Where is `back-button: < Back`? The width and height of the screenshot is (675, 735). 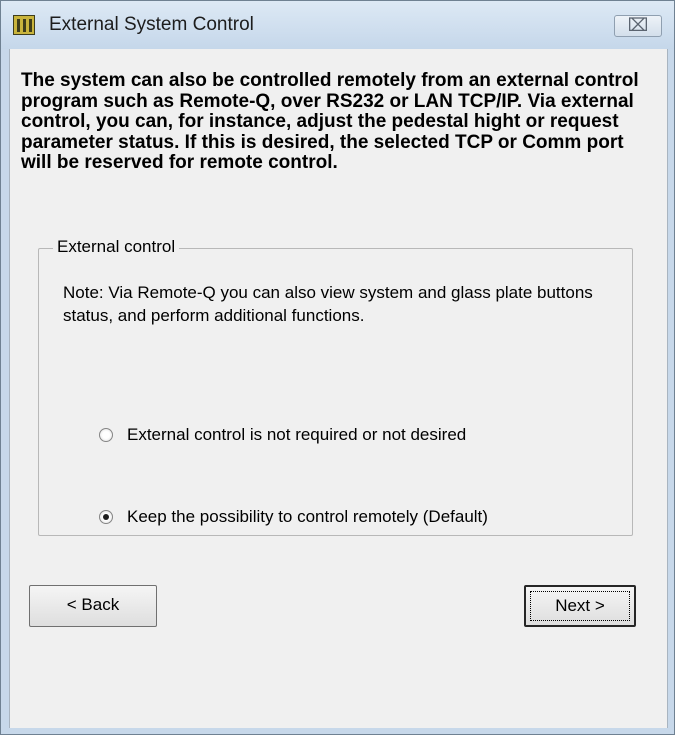
back-button: < Back is located at coordinates (93, 606).